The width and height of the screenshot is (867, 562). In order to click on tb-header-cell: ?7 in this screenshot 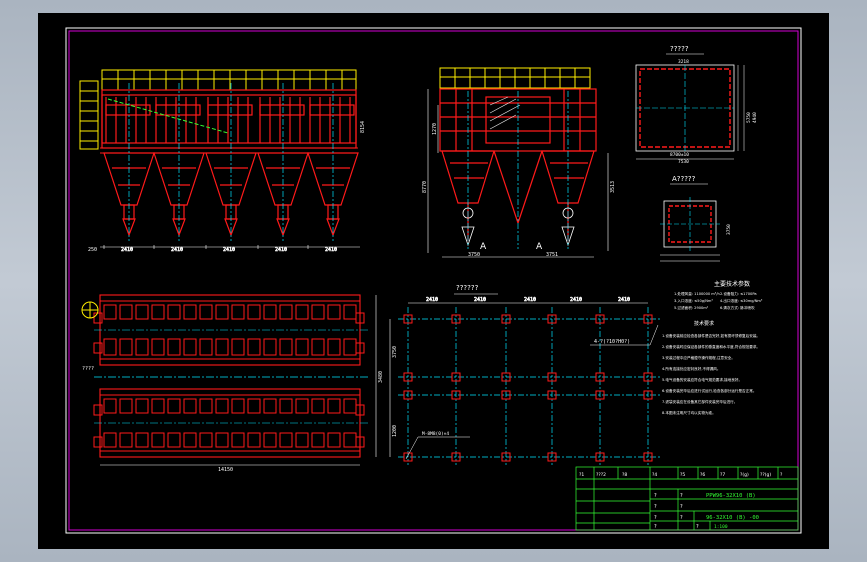, I will do `click(722, 475)`.